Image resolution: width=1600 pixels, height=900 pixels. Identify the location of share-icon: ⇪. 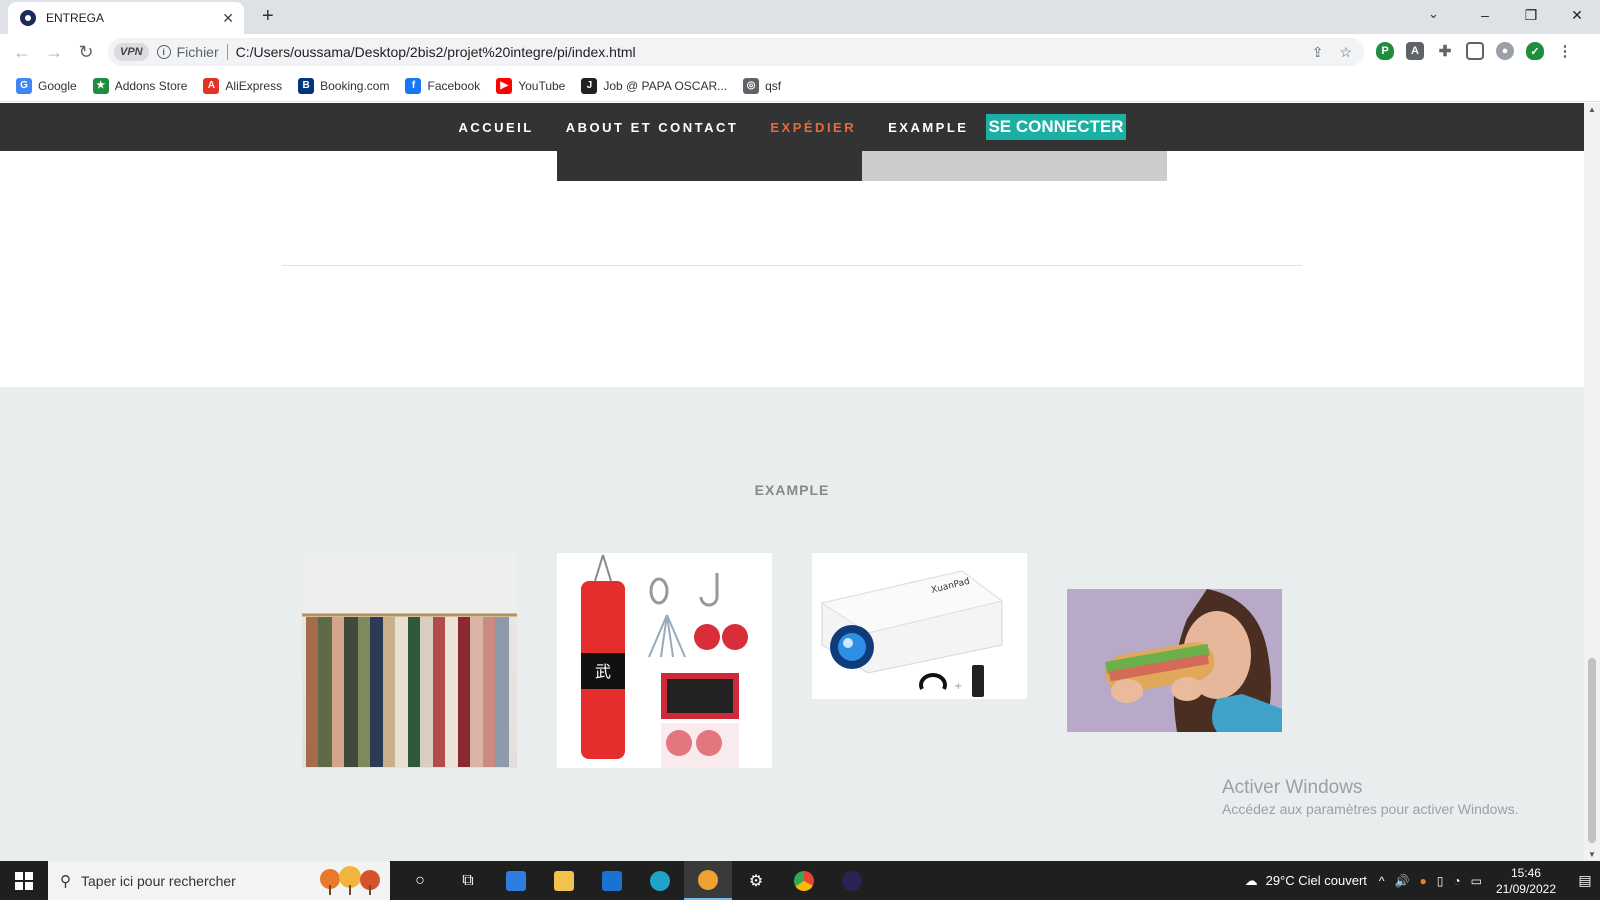
(1318, 52).